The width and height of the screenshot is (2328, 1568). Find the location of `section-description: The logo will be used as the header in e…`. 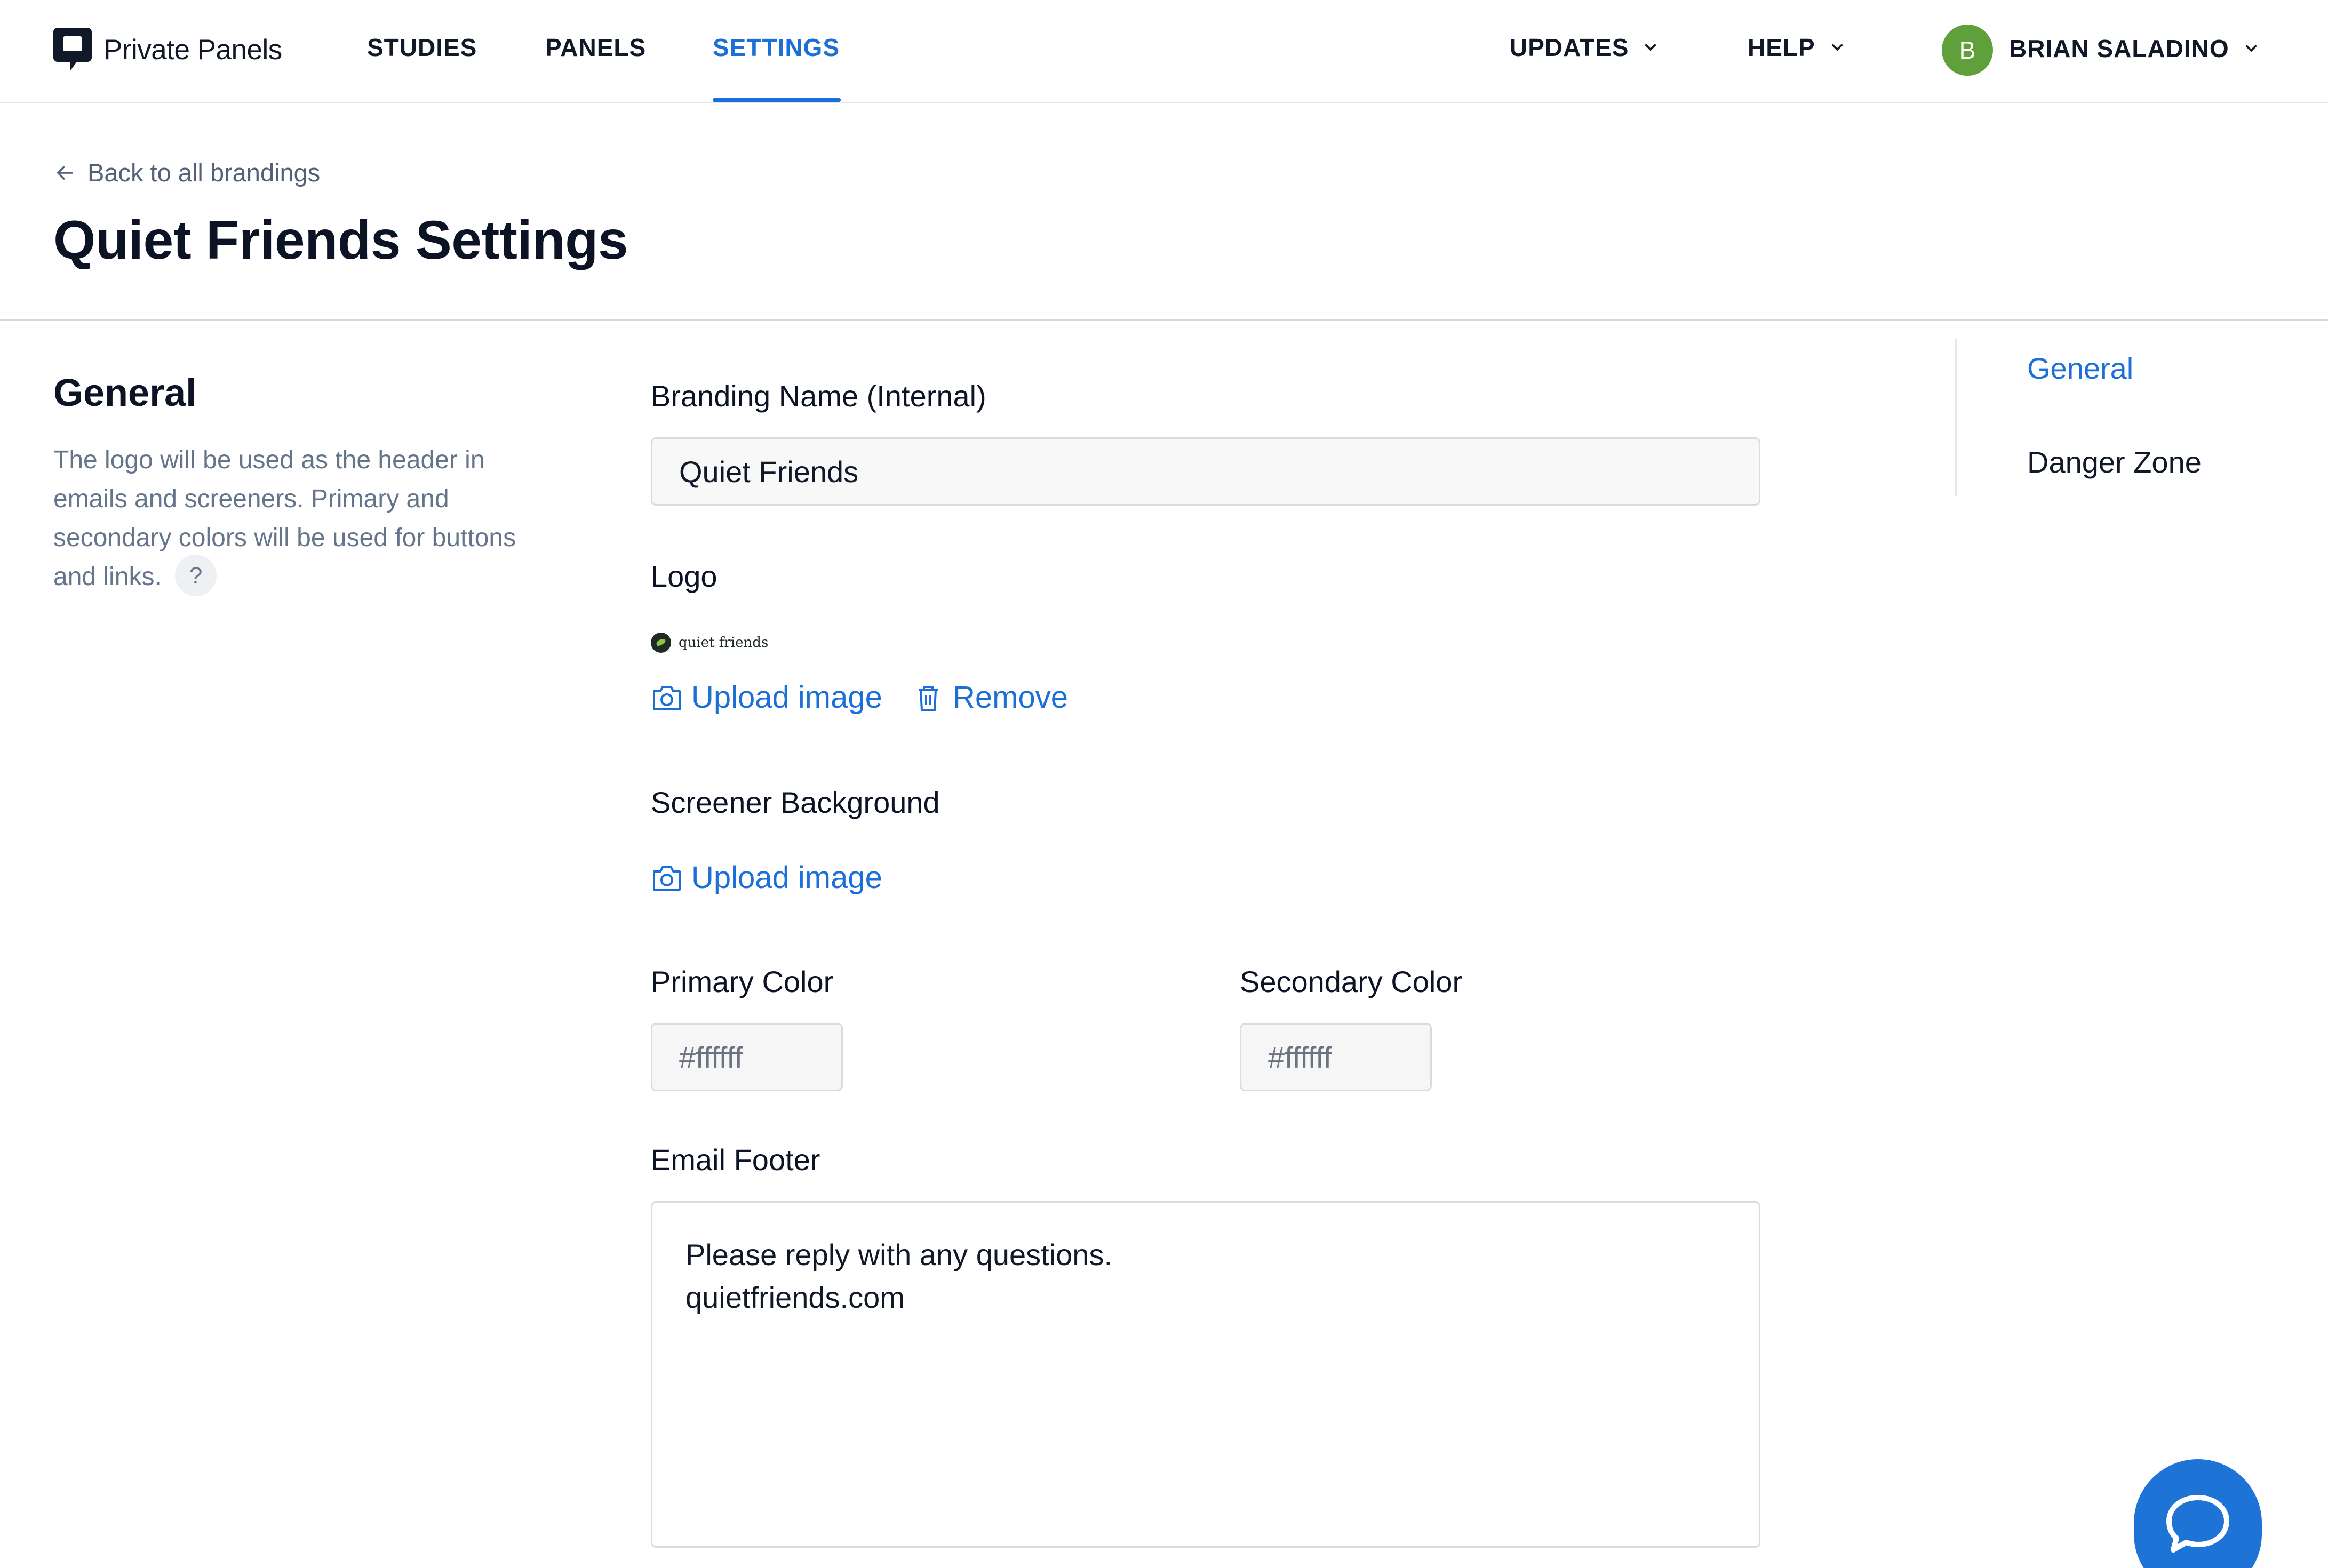

section-description: The logo will be used as the header in e… is located at coordinates (293, 519).